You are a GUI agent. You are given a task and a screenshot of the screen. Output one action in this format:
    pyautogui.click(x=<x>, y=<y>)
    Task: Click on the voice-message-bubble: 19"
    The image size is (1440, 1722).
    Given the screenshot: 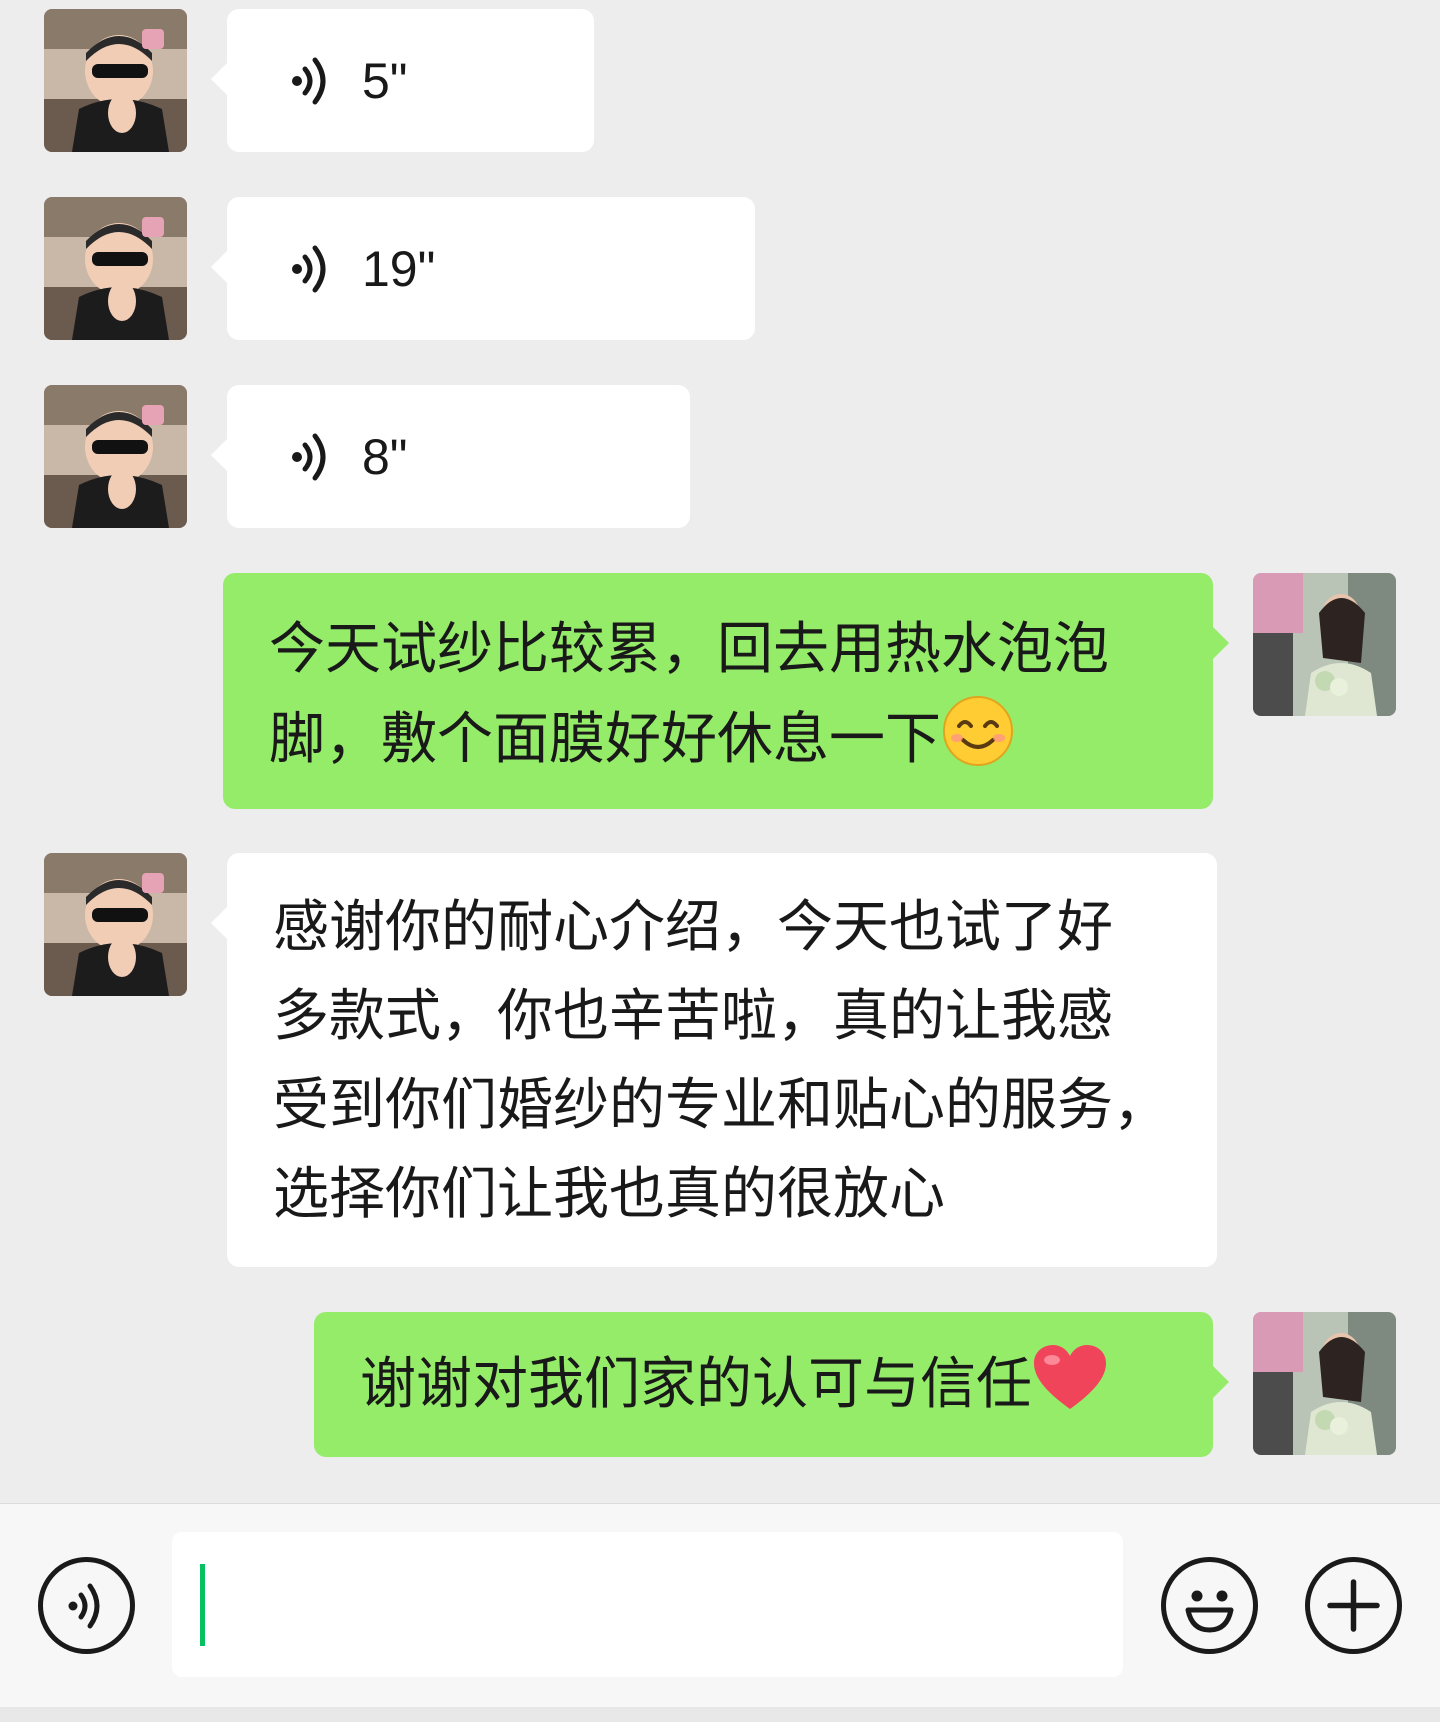 What is the action you would take?
    pyautogui.click(x=483, y=268)
    